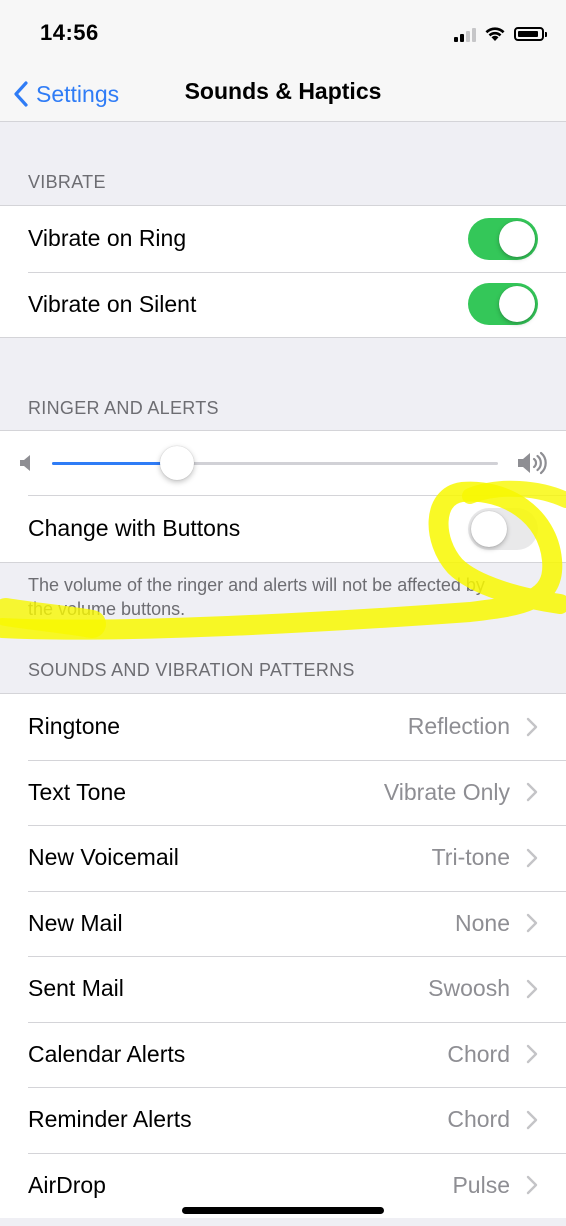  Describe the element at coordinates (530, 34) in the screenshot. I see `battery-icon` at that location.